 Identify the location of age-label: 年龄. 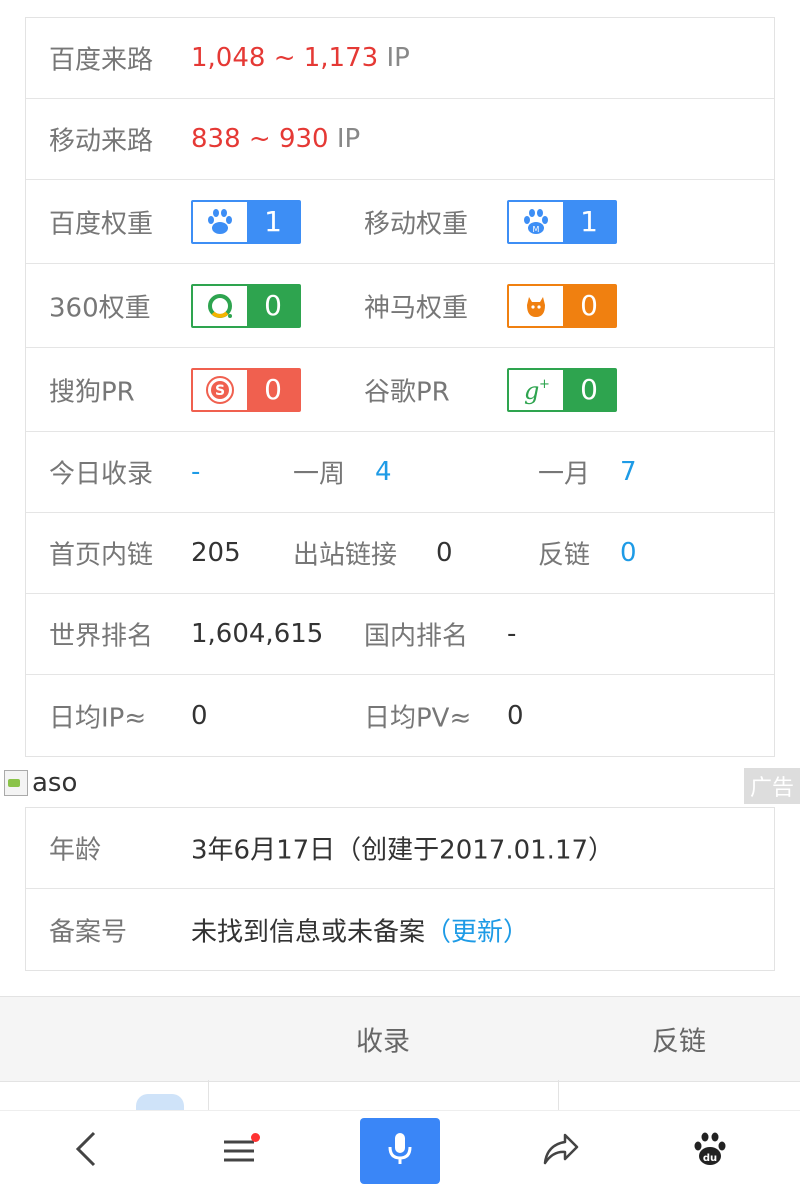
(75, 850).